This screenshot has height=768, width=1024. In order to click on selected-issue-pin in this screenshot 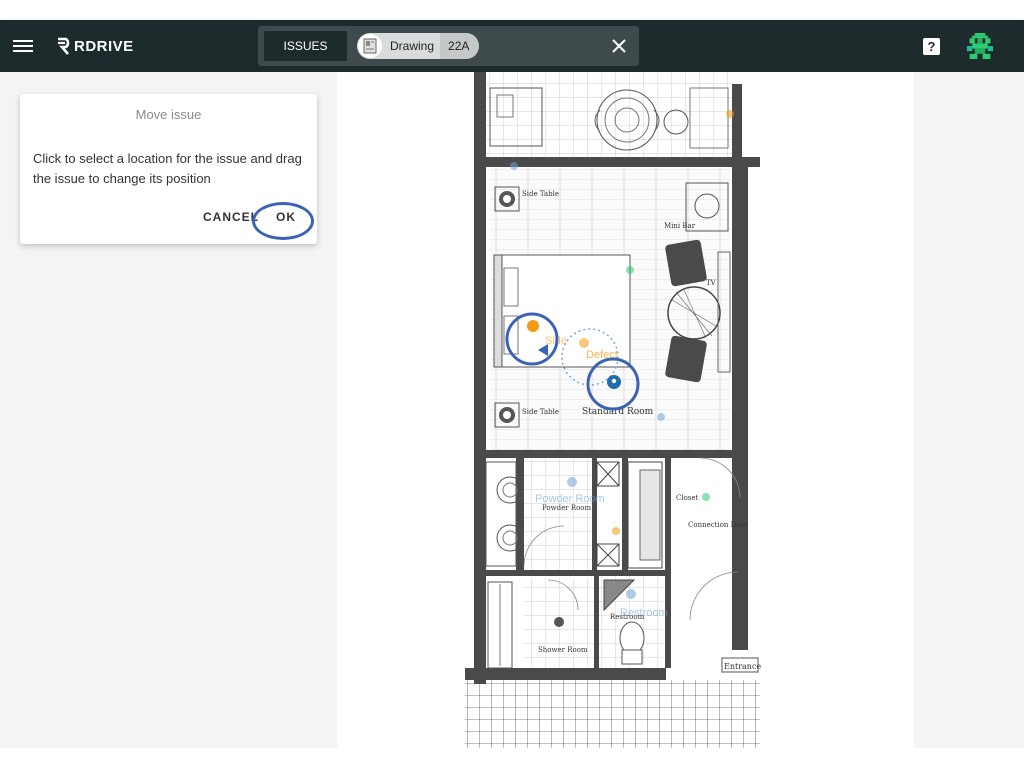, I will do `click(533, 326)`.